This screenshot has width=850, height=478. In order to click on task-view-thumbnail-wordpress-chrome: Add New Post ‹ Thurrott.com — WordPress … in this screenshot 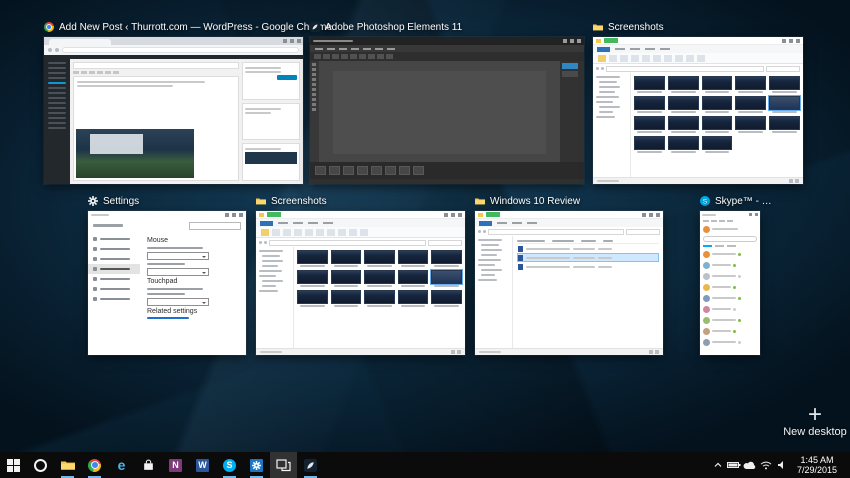, I will do `click(188, 102)`.